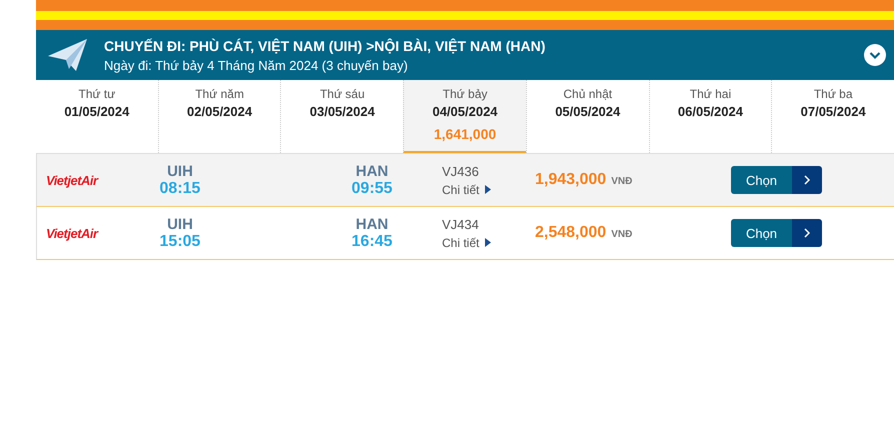  Describe the element at coordinates (465, 111) in the screenshot. I see `date-label: 04/05/2024` at that location.